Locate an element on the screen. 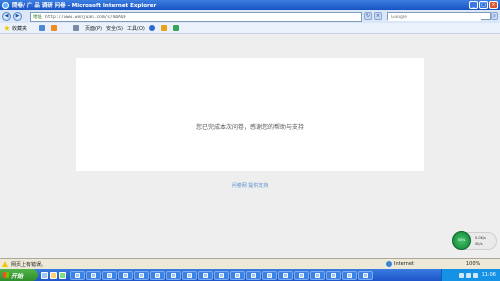  messenger-icon is located at coordinates (175, 28).